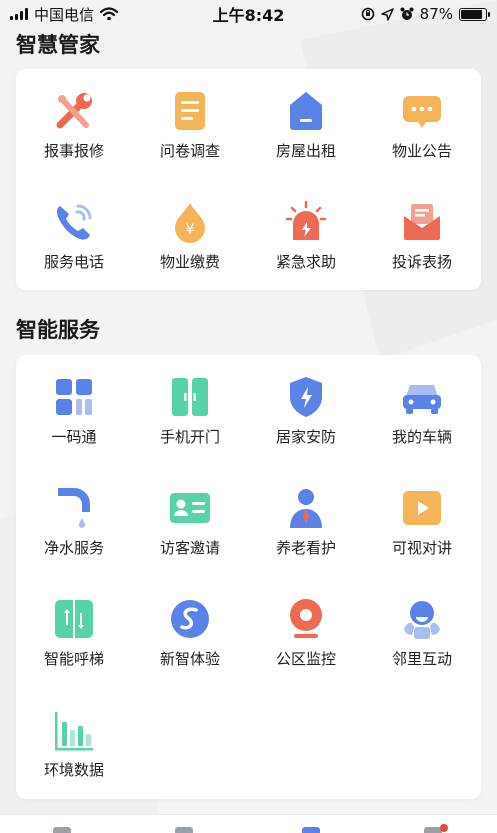  I want to click on service-item: 问卷调查, so click(190, 119).